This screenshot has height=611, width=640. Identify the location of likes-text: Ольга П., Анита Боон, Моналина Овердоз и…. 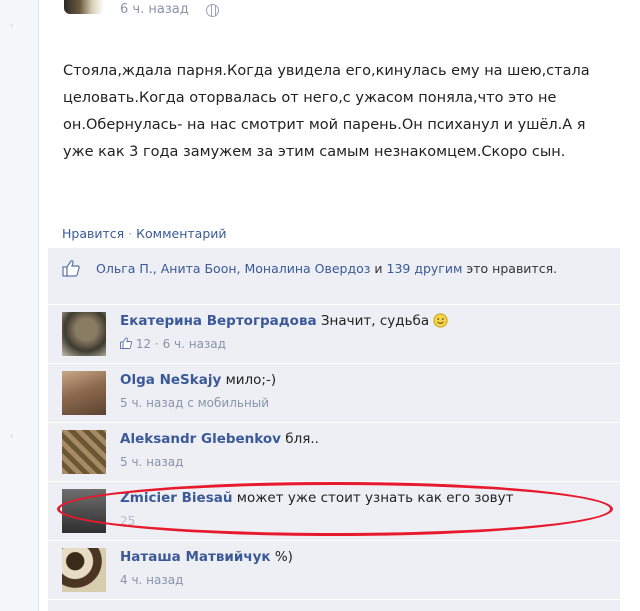
(331, 268).